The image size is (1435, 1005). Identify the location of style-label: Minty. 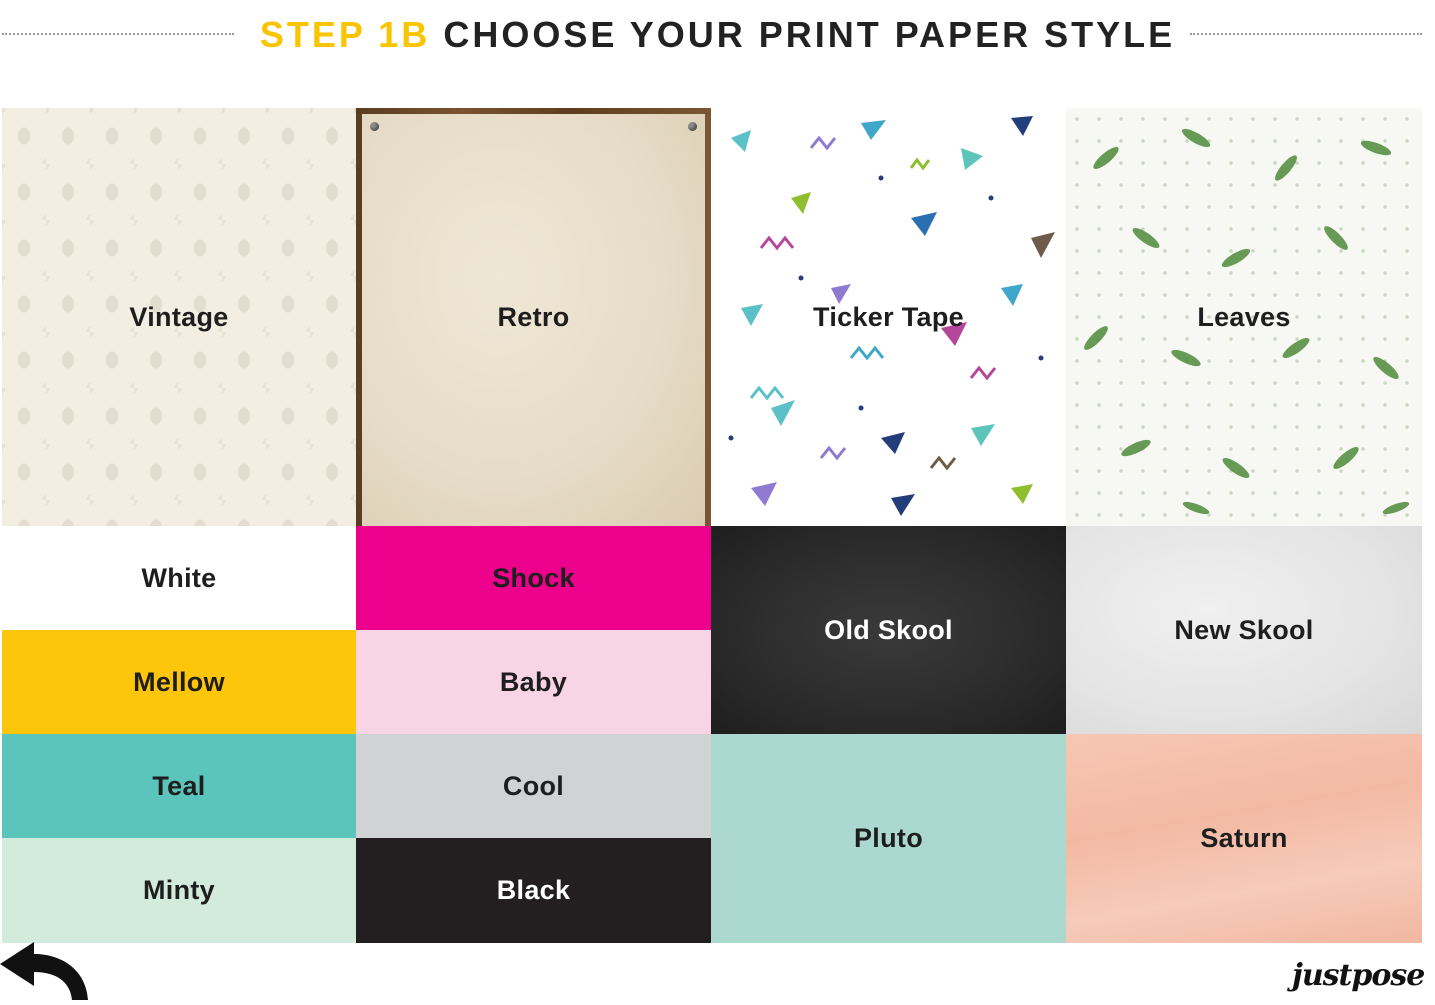
(179, 890).